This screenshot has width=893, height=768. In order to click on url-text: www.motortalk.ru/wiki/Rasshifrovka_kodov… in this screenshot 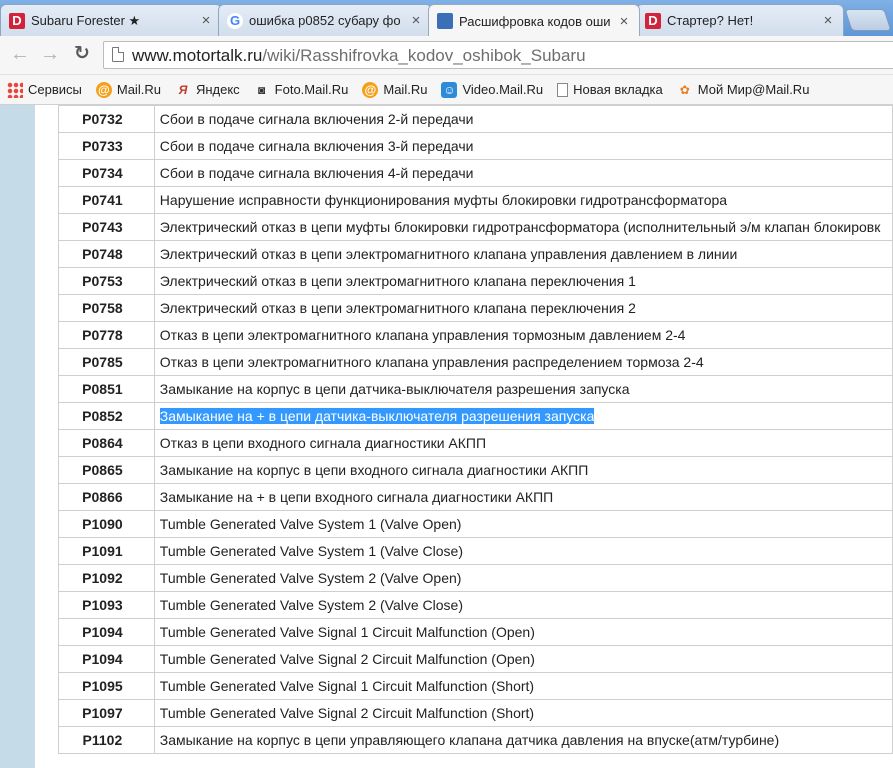, I will do `click(359, 56)`.